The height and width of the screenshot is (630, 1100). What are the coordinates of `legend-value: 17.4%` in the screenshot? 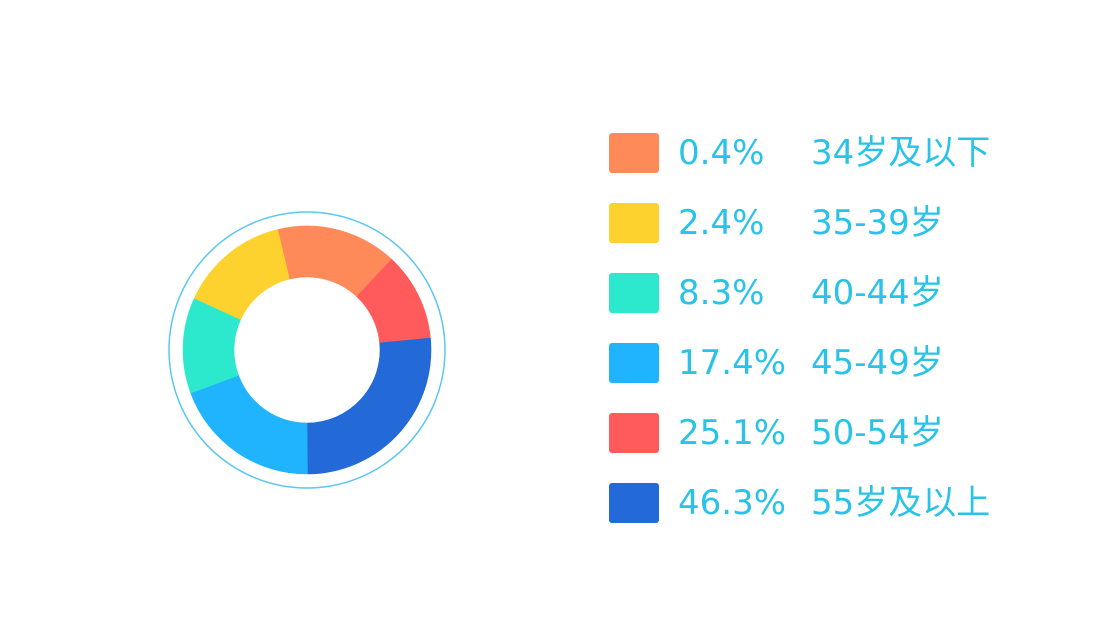 It's located at (732, 363).